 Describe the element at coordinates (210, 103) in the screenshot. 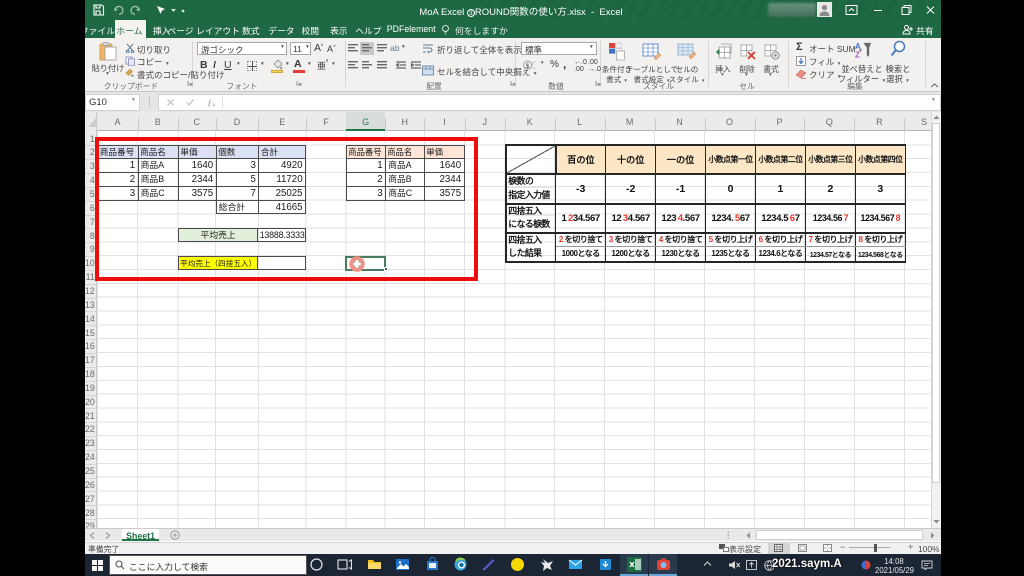

I see `svg-text: f` at that location.